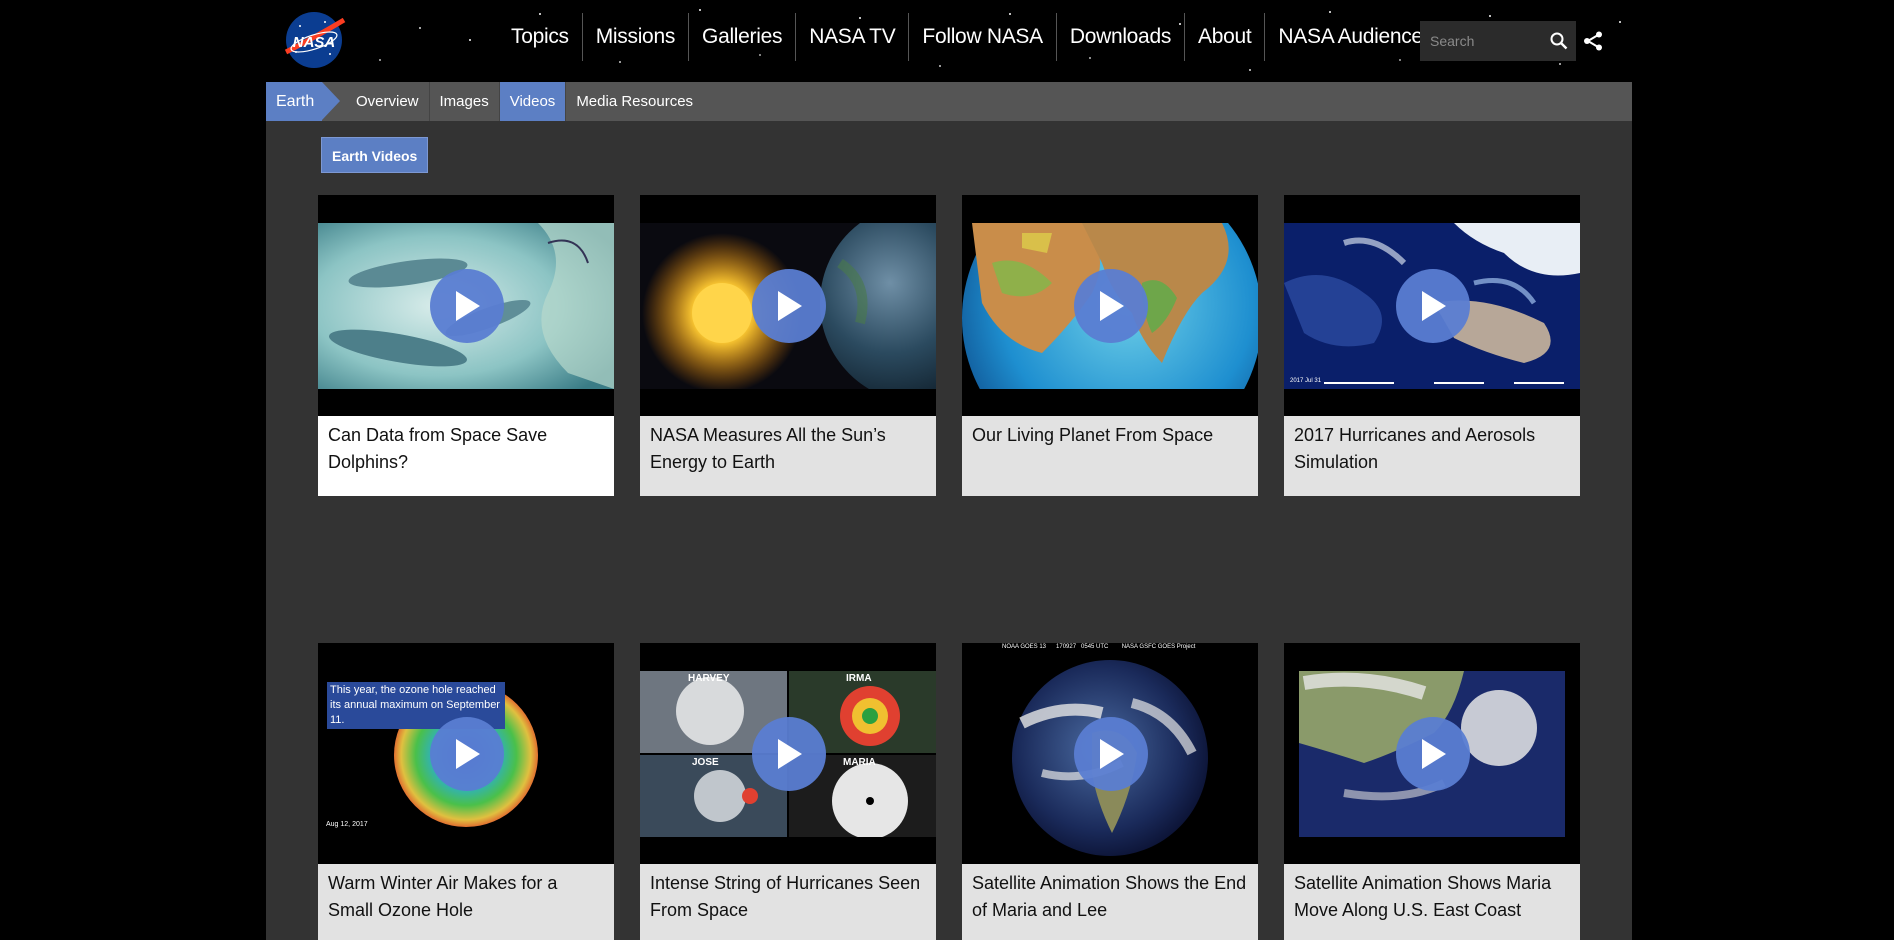 The image size is (1894, 940). I want to click on nav-nasa-audiences: NASA Audiences, so click(1355, 37).